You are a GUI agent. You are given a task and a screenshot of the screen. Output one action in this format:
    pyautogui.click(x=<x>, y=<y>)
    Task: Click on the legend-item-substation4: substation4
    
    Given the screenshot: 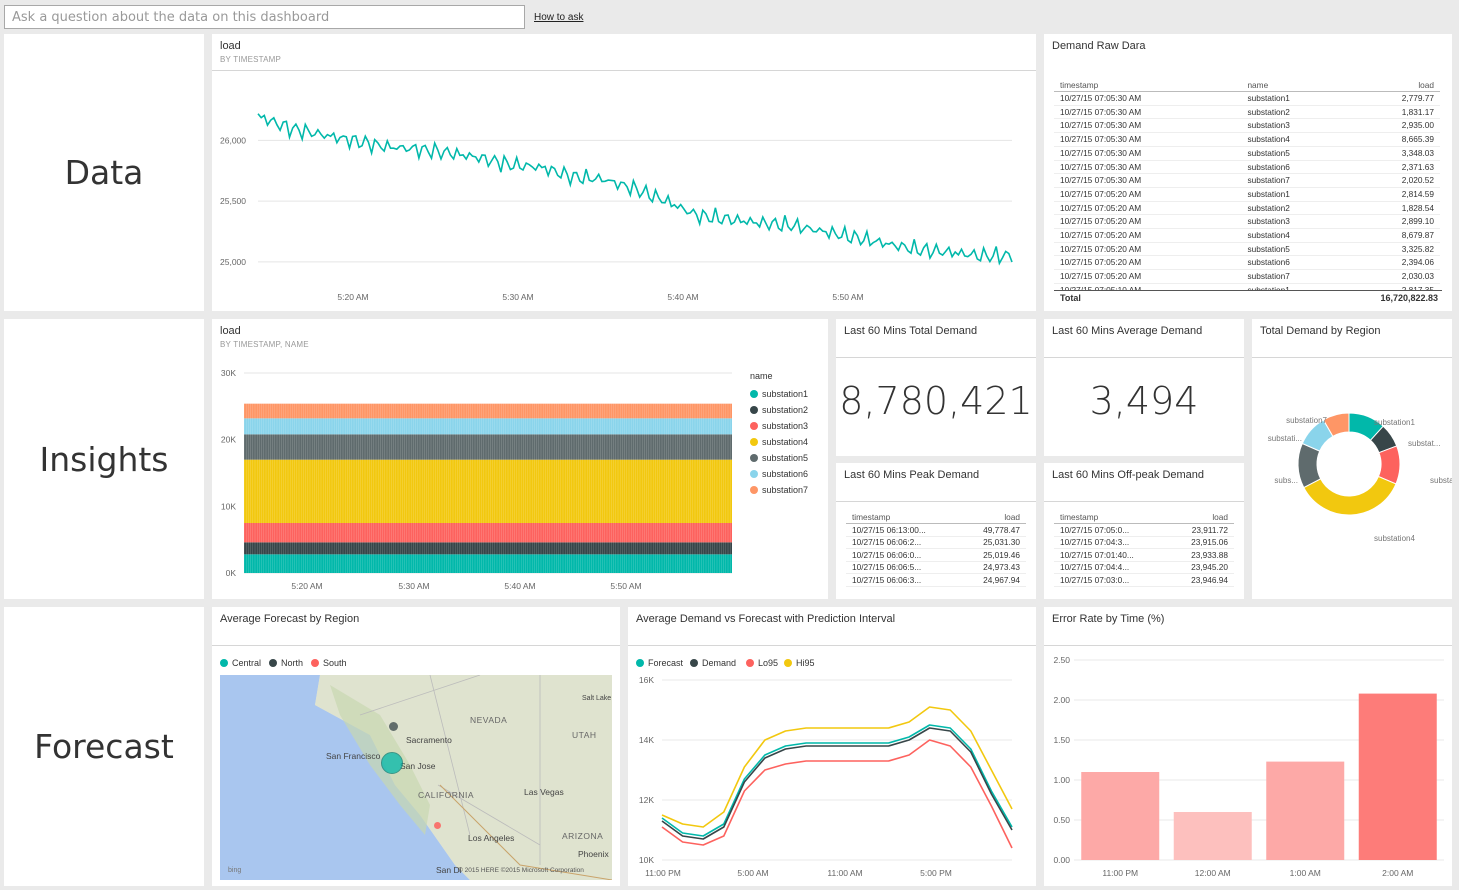 What is the action you would take?
    pyautogui.click(x=779, y=442)
    